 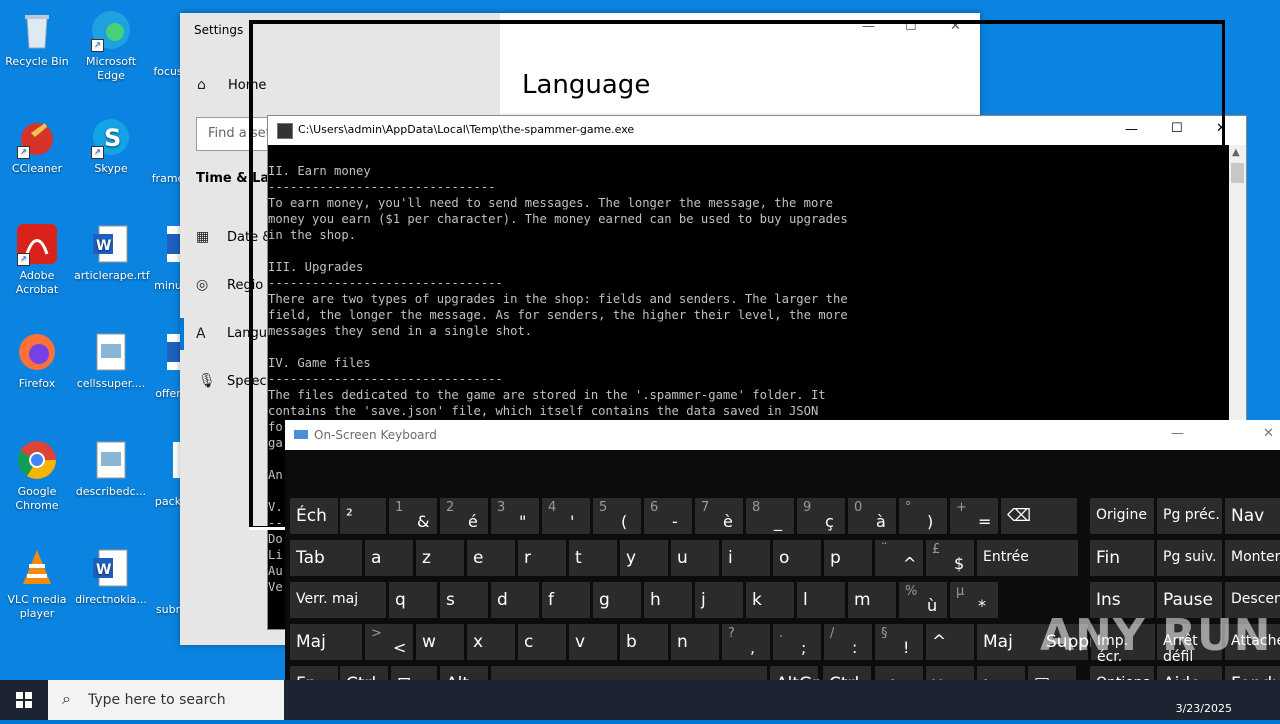 What do you see at coordinates (821, 516) in the screenshot?
I see `osk-key: 9ç` at bounding box center [821, 516].